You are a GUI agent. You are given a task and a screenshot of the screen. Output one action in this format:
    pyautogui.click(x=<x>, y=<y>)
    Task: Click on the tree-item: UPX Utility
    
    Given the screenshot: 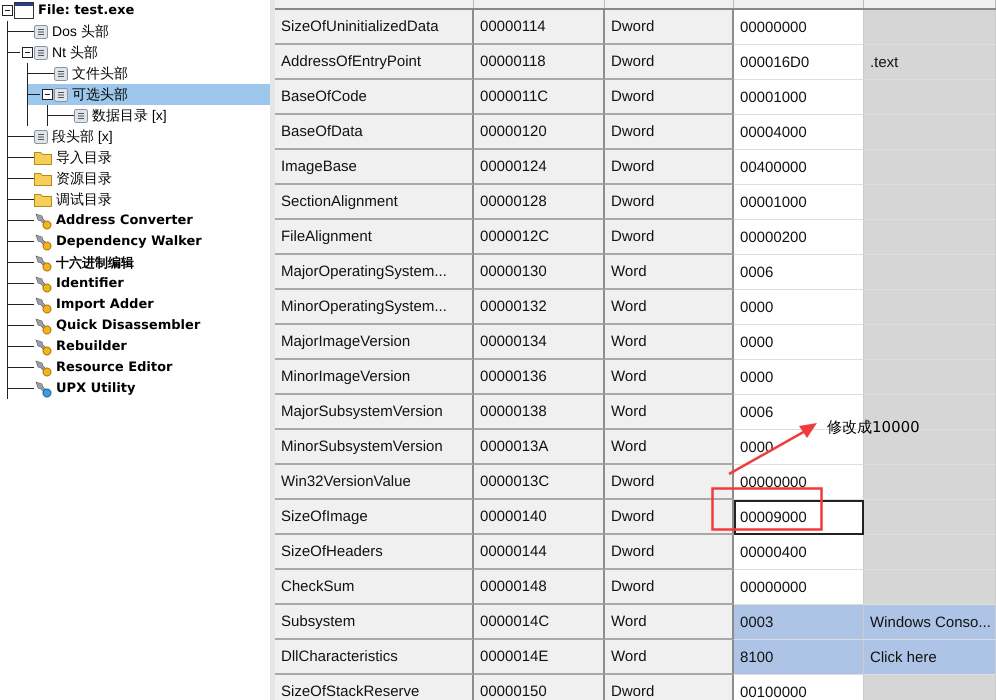 What is the action you would take?
    pyautogui.click(x=96, y=388)
    